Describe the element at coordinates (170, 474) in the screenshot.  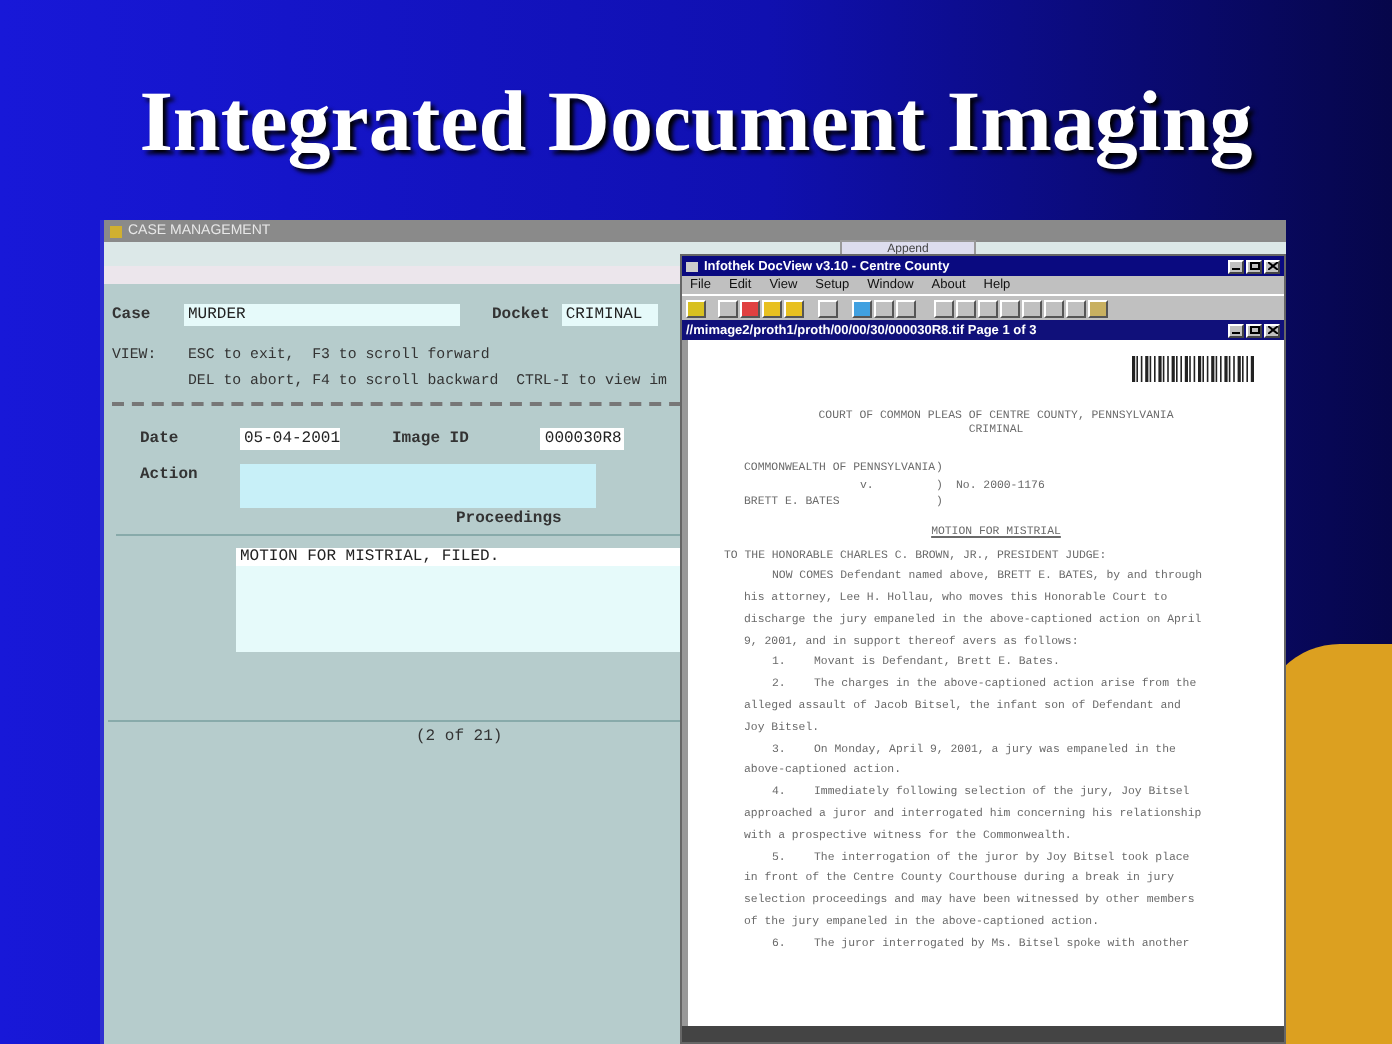
I see `action-label: Action` at that location.